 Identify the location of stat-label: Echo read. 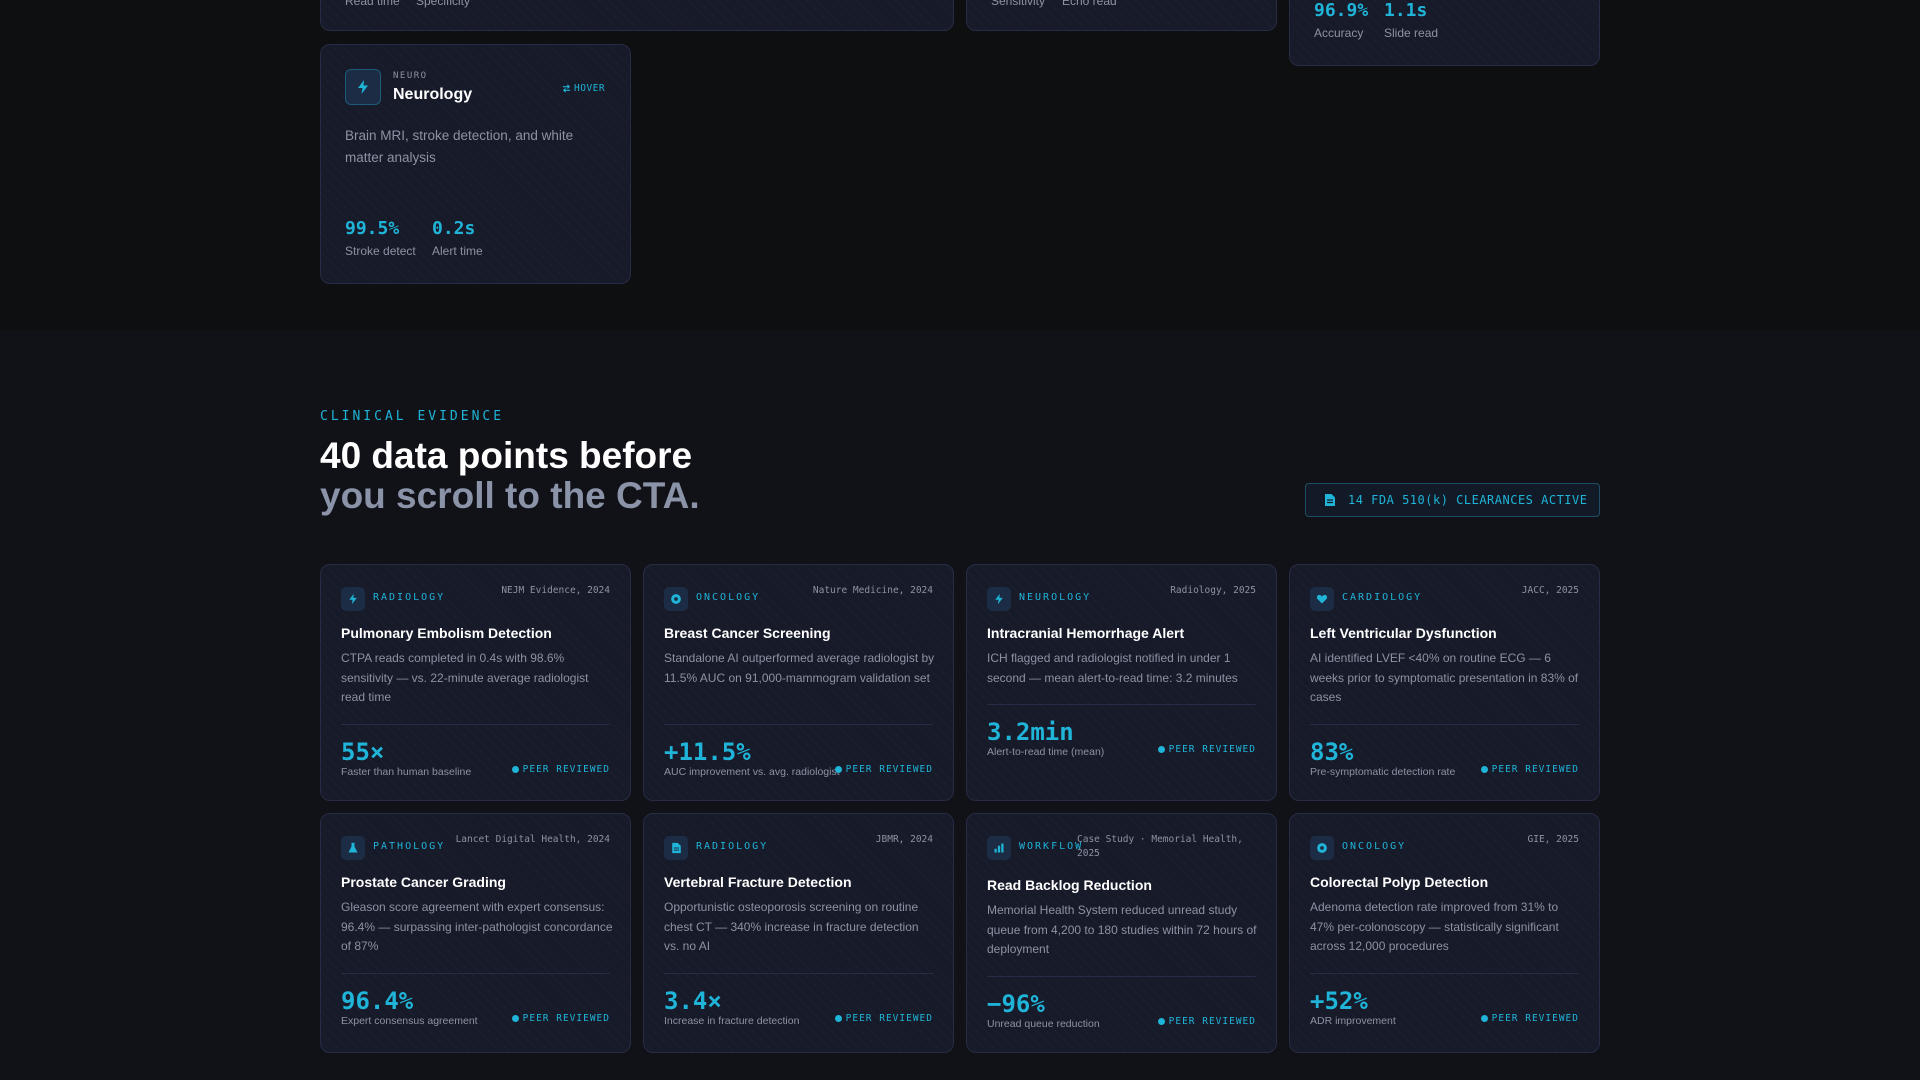
(1089, 4).